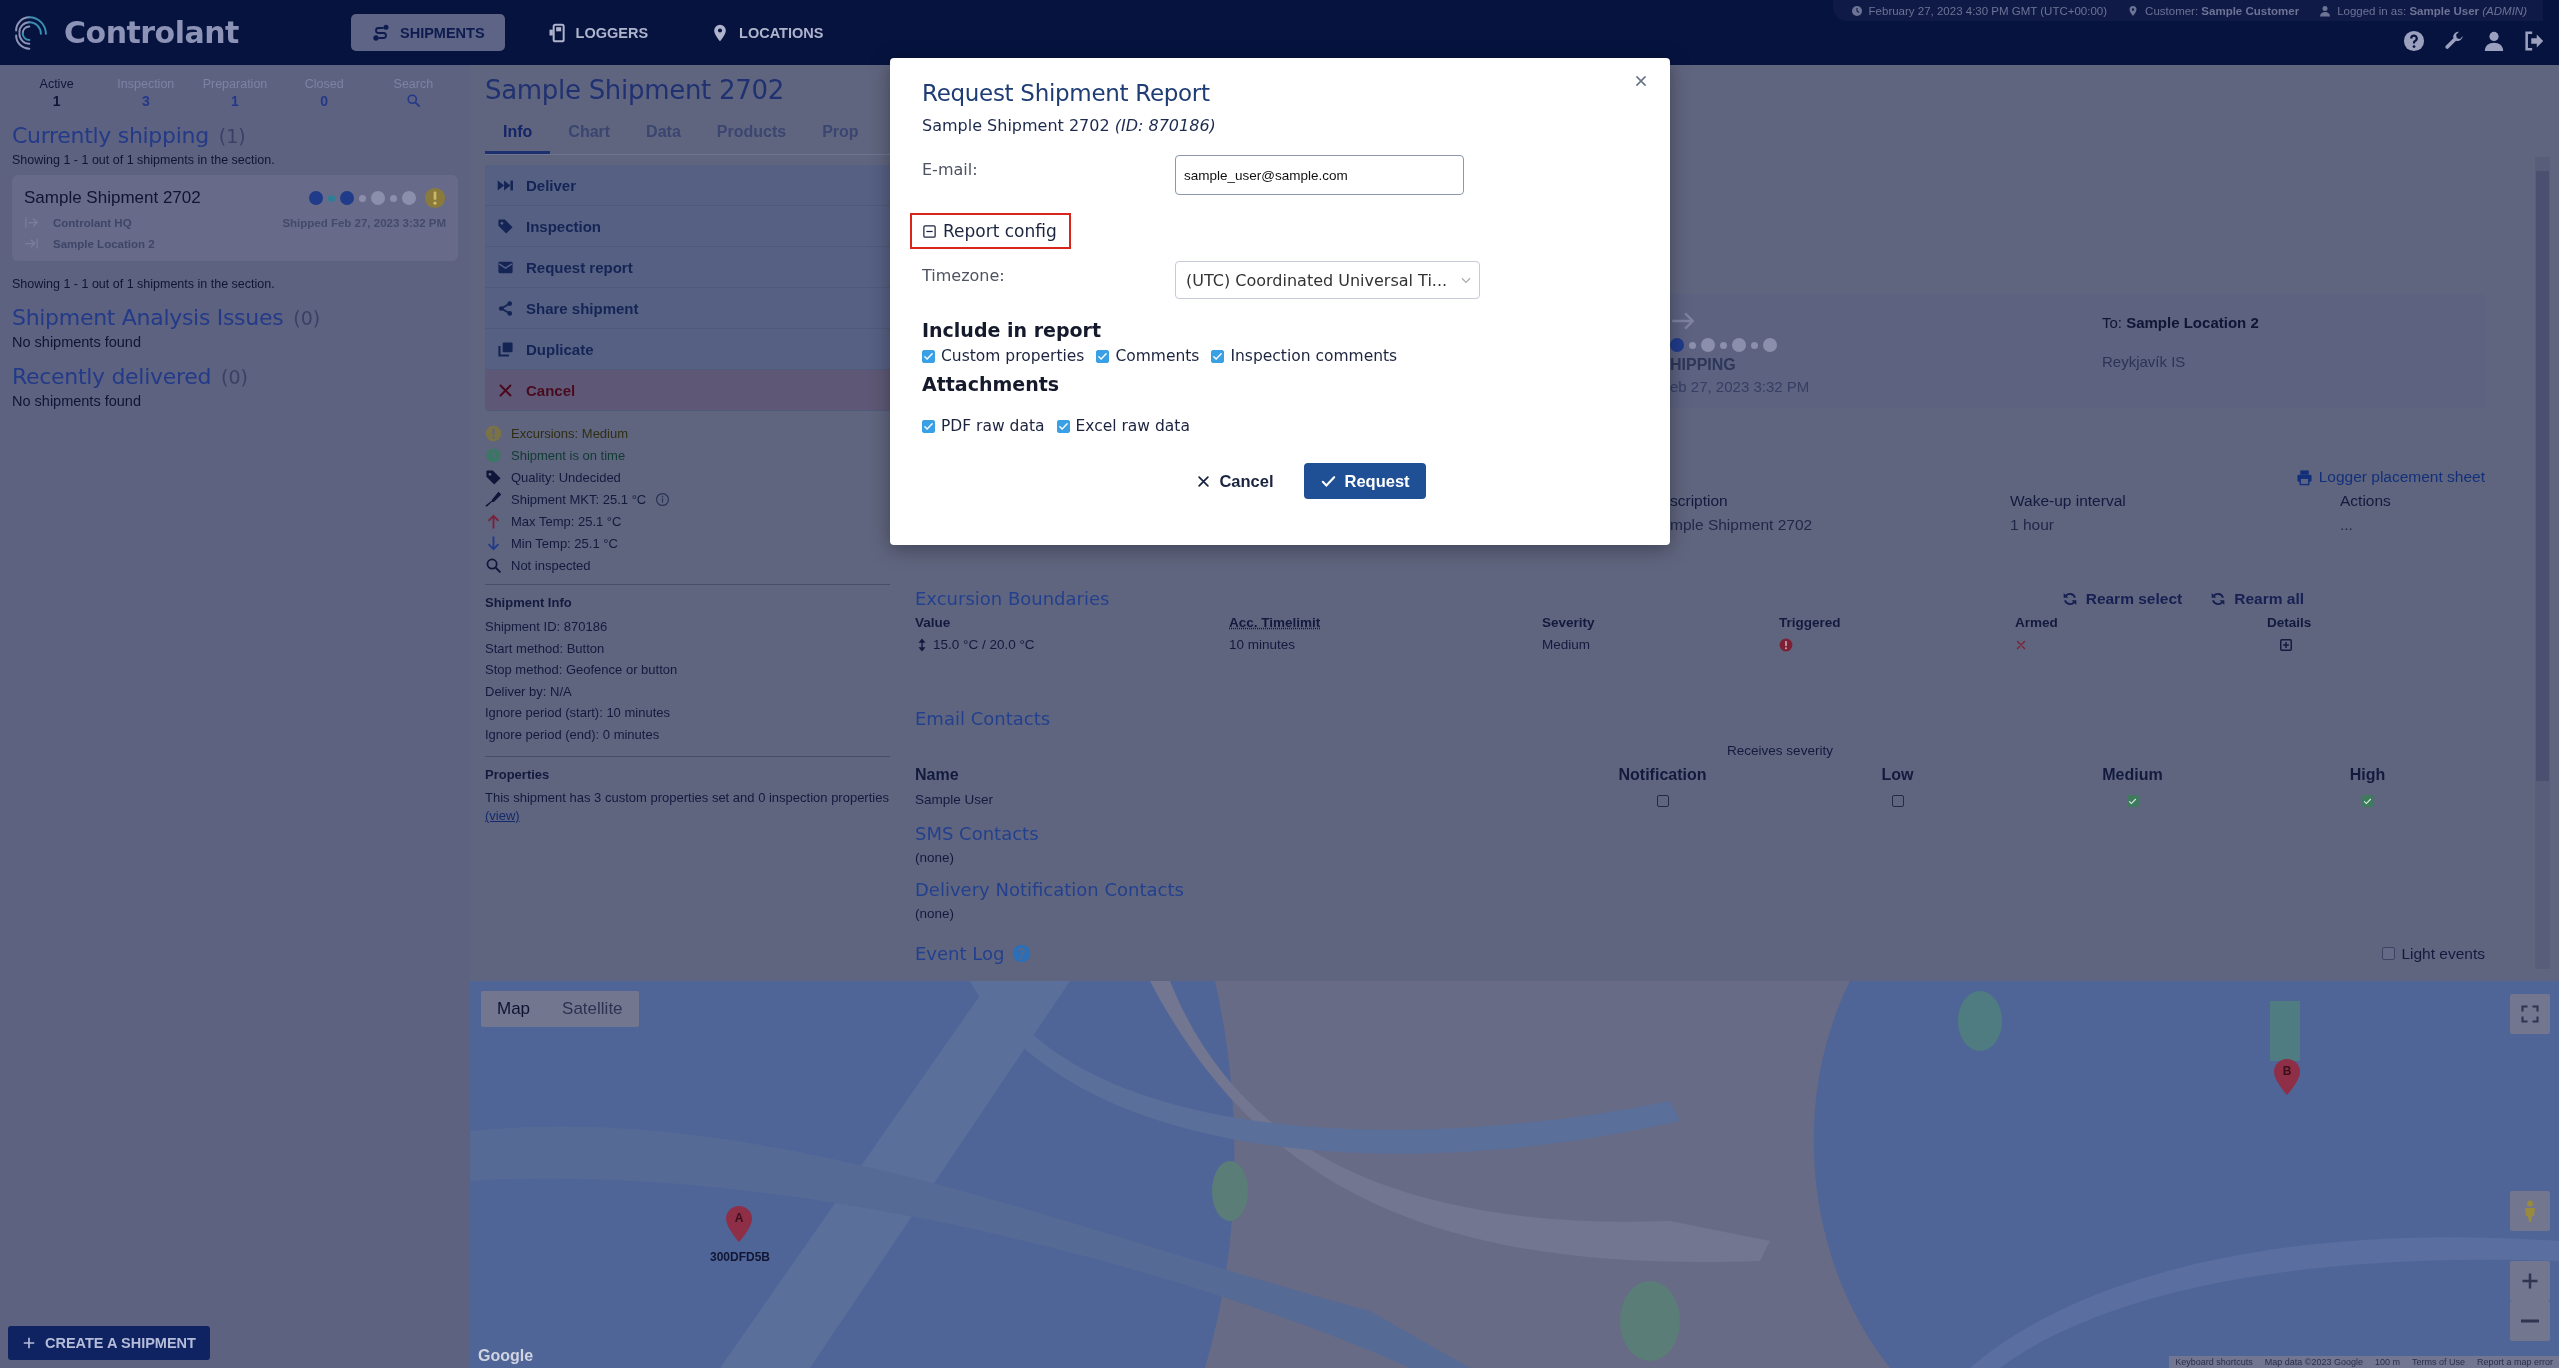  I want to click on action-button: Share shipment, so click(687, 308).